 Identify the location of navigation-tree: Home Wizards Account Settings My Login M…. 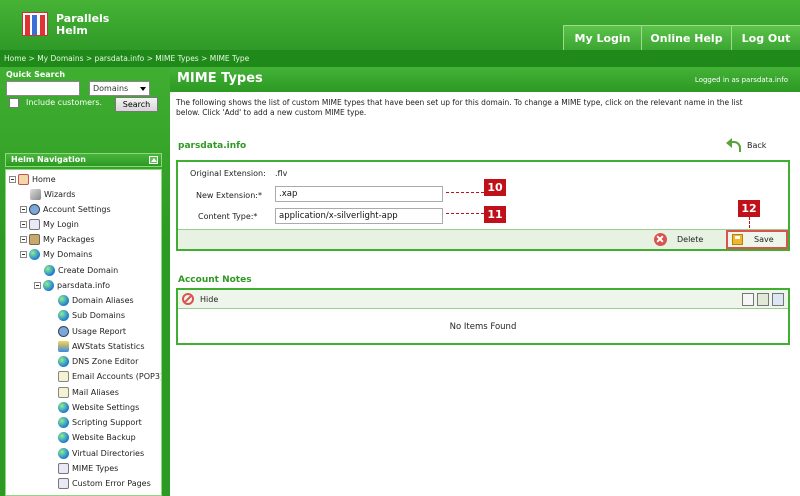
(83, 332).